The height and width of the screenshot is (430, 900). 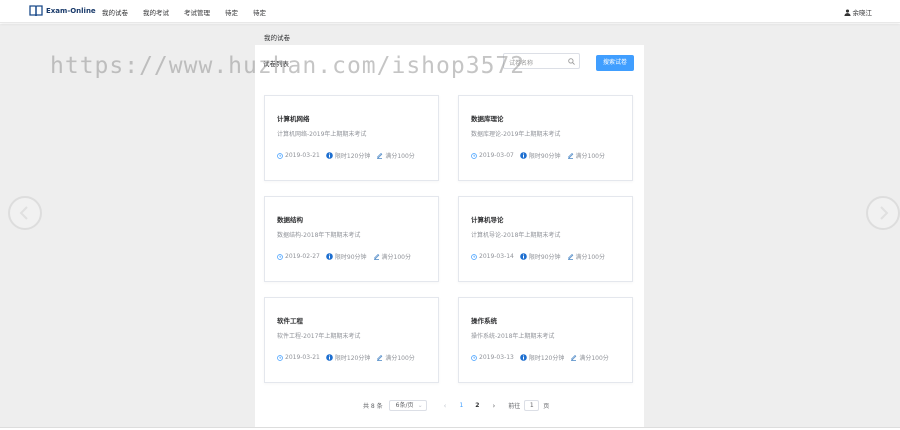 I want to click on nav-pending-2: 待定, so click(x=259, y=12).